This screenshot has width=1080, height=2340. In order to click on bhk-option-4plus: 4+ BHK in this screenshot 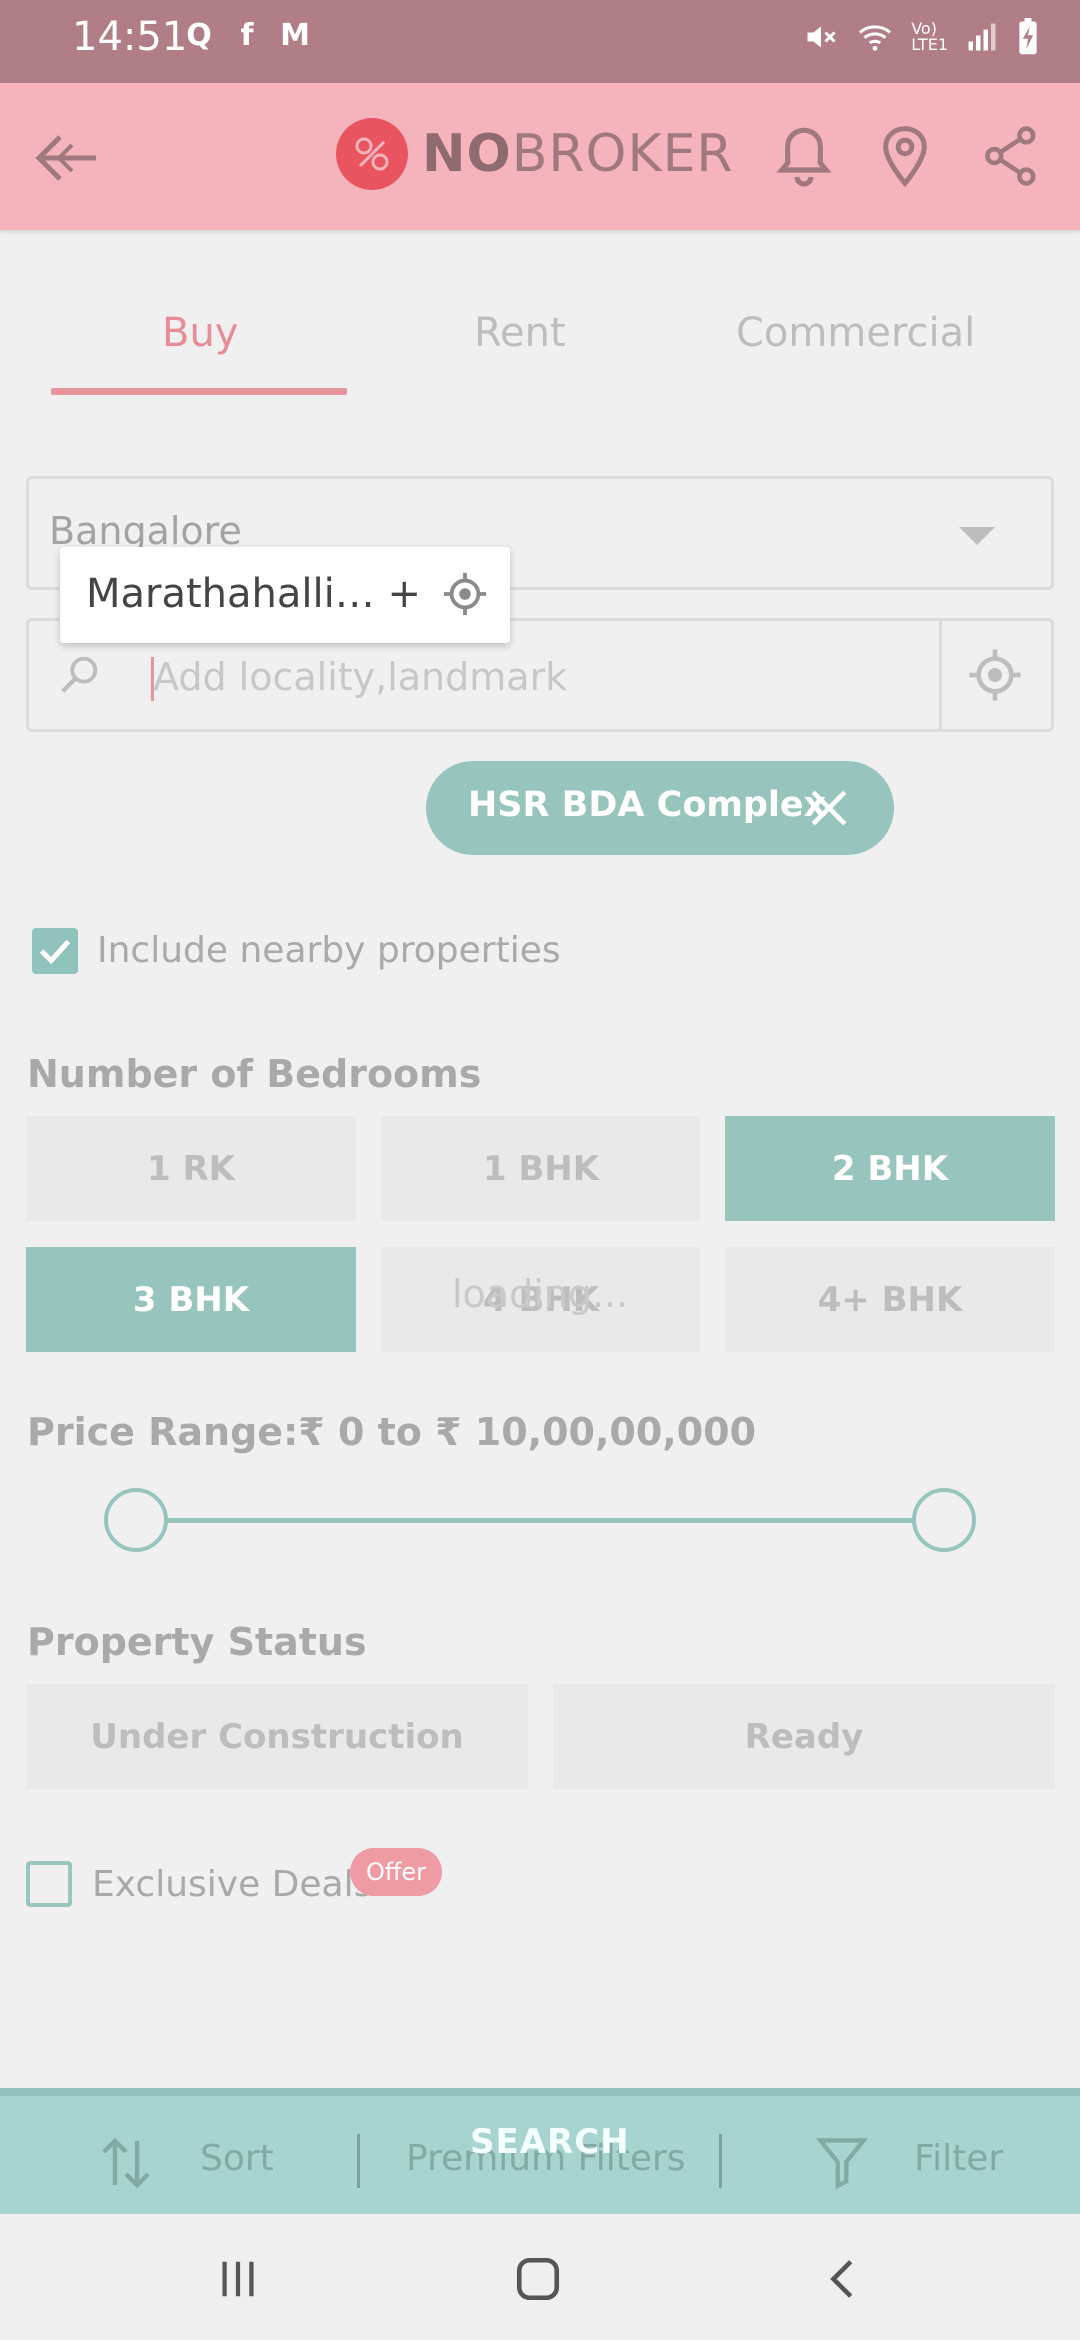, I will do `click(890, 1299)`.